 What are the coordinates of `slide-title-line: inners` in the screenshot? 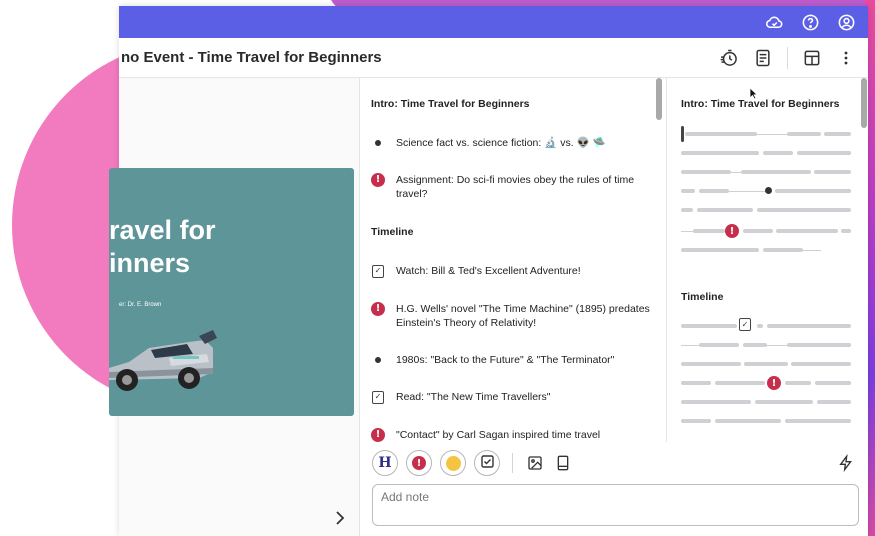 It's located at (150, 263).